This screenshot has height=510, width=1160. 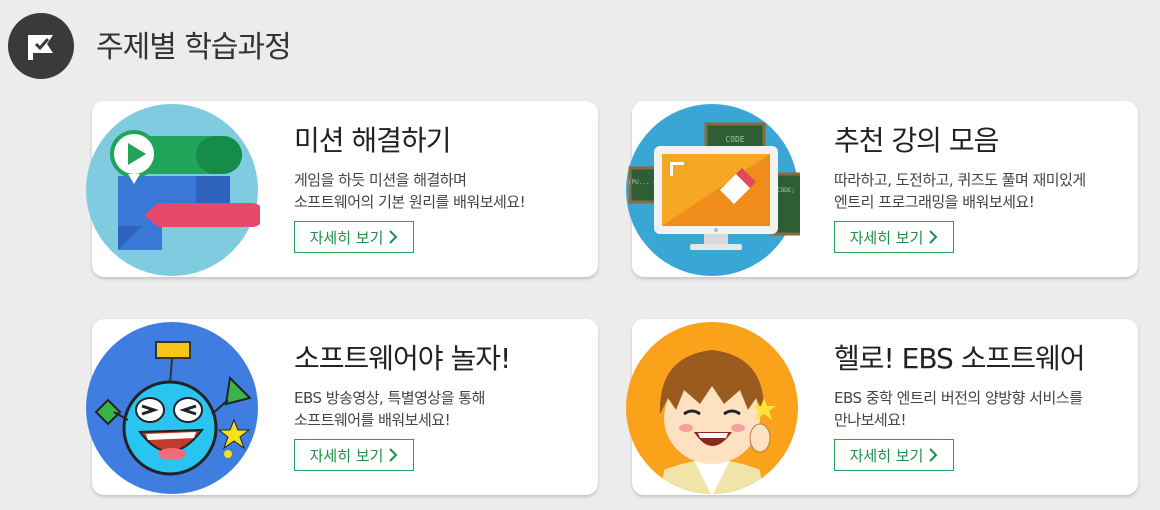 I want to click on desc-line: EBS 방송영상, 특별영상을 통해, so click(x=389, y=398).